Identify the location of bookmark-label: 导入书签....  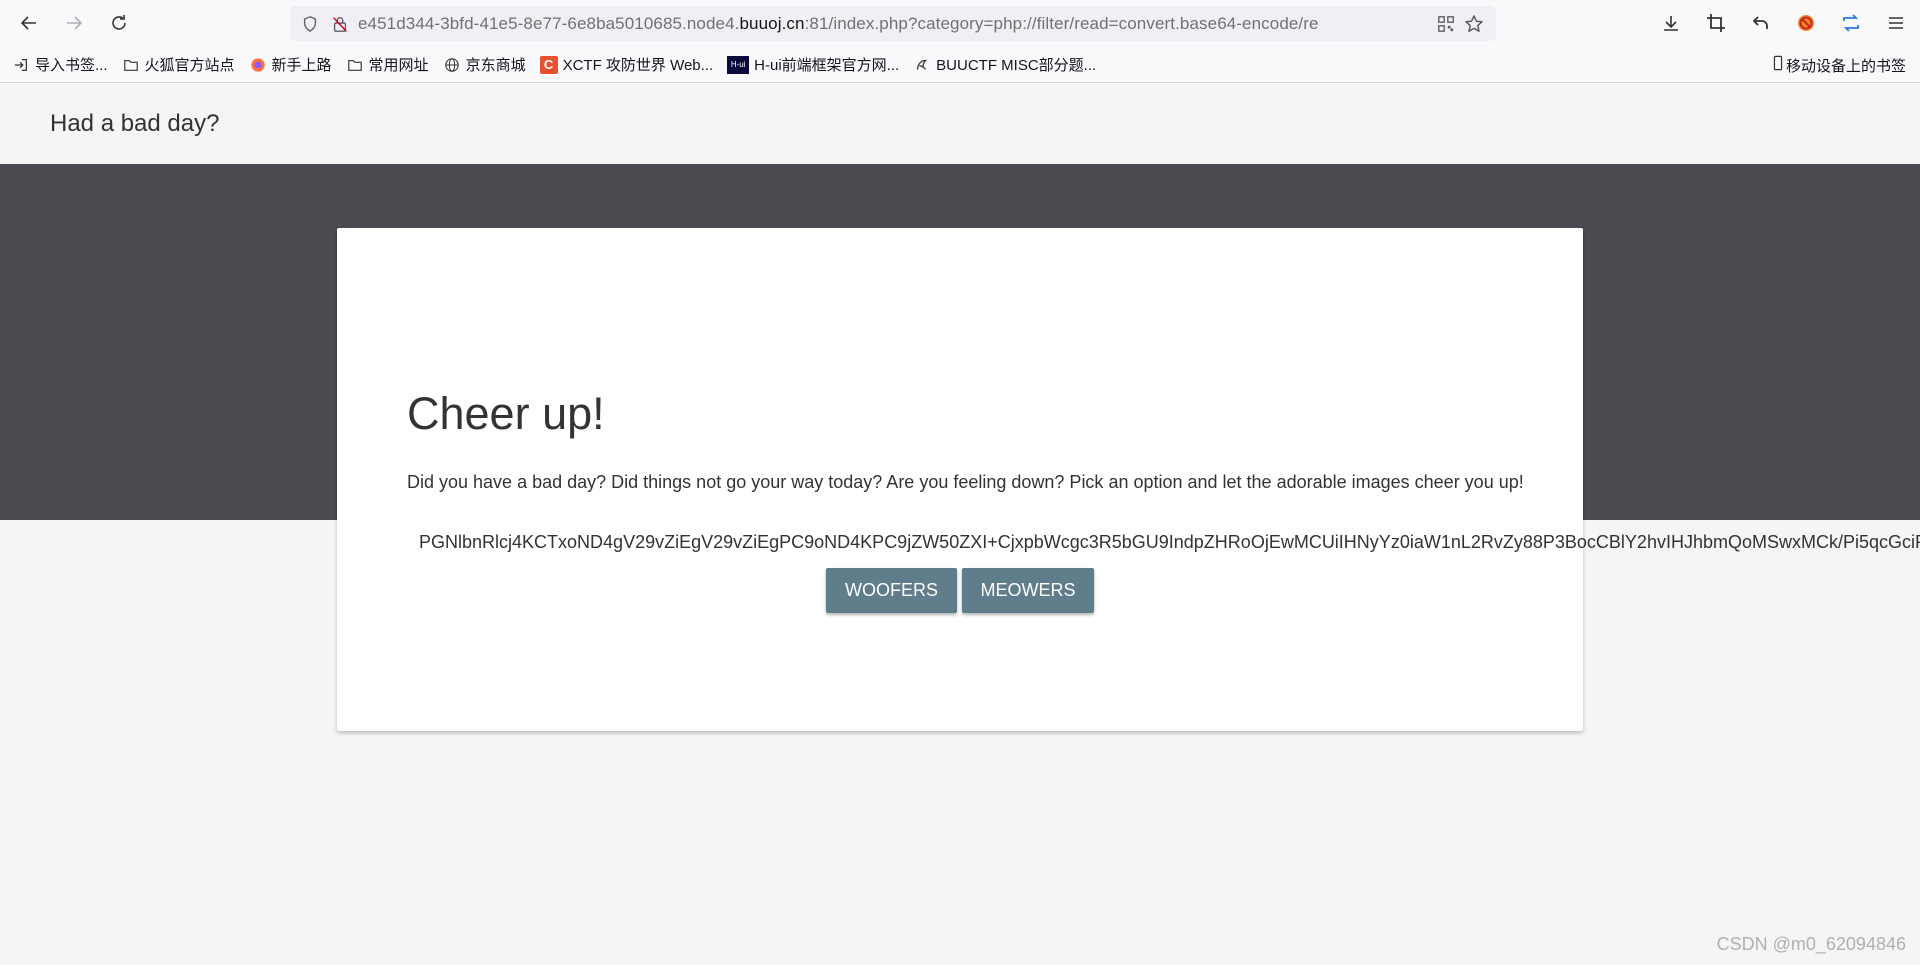
(71, 65).